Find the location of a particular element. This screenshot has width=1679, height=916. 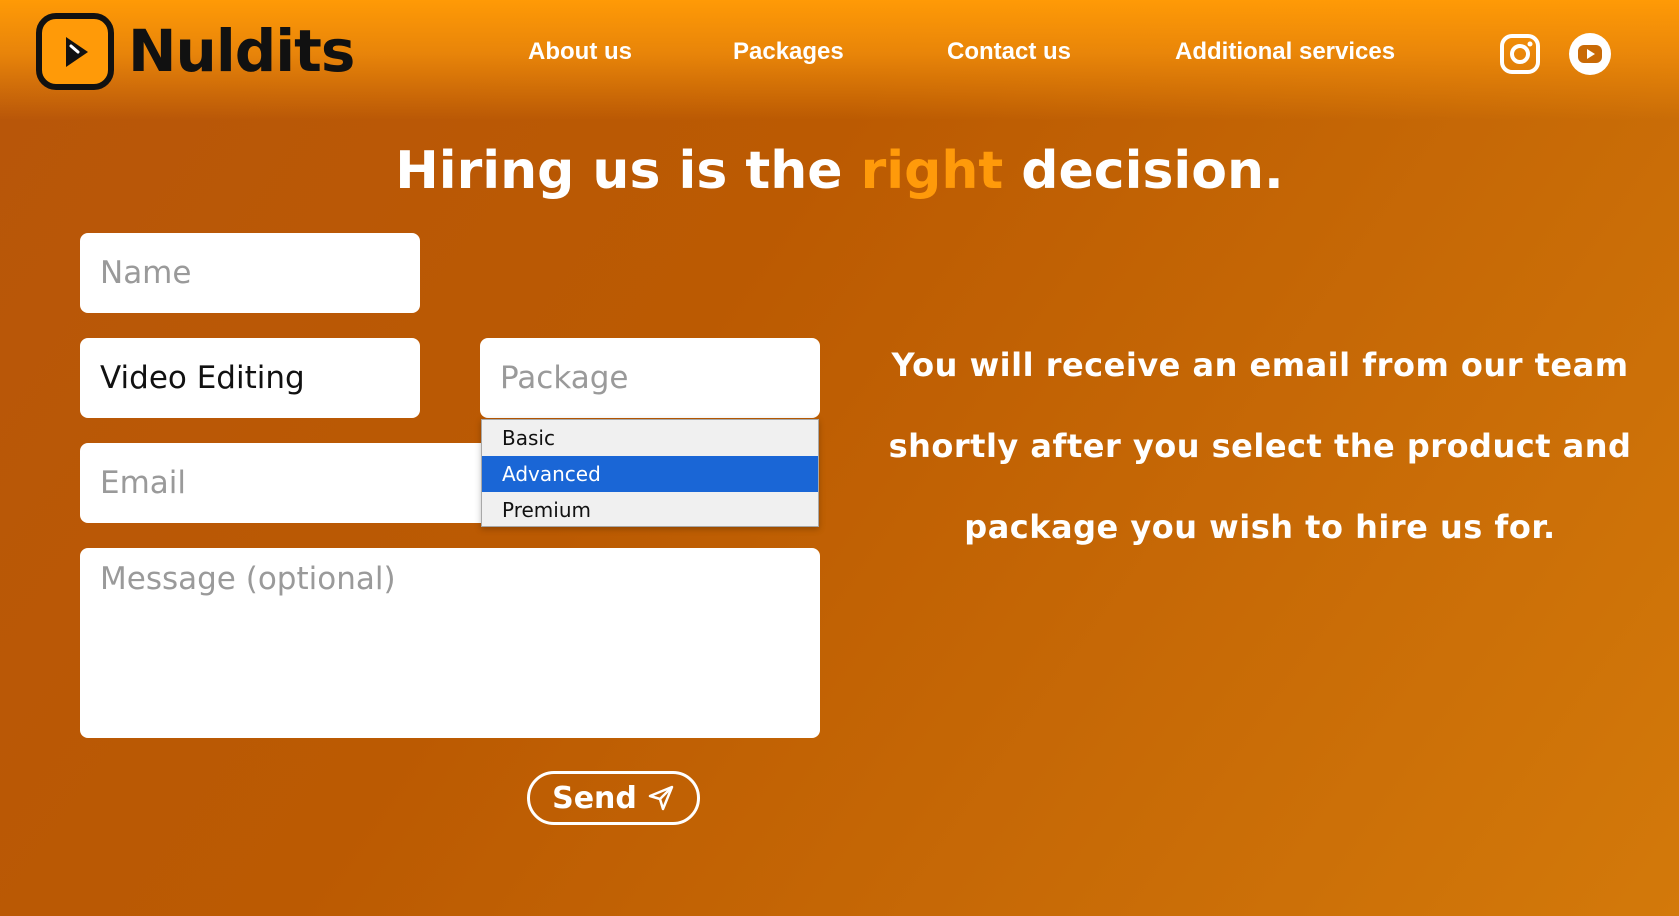

logo is located at coordinates (75, 51).